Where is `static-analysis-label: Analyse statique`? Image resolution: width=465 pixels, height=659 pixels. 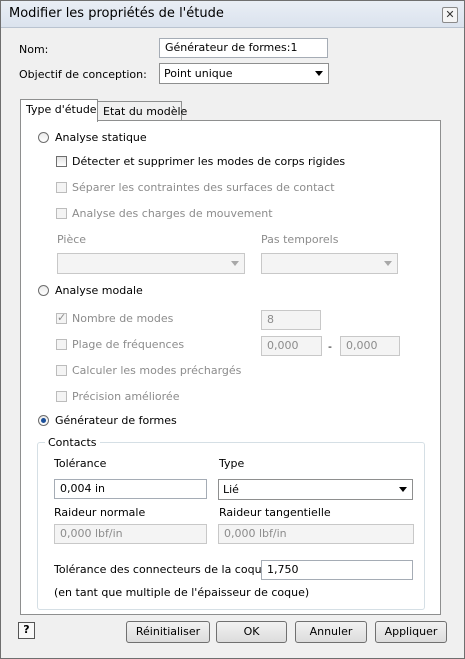 static-analysis-label: Analyse statique is located at coordinates (101, 137).